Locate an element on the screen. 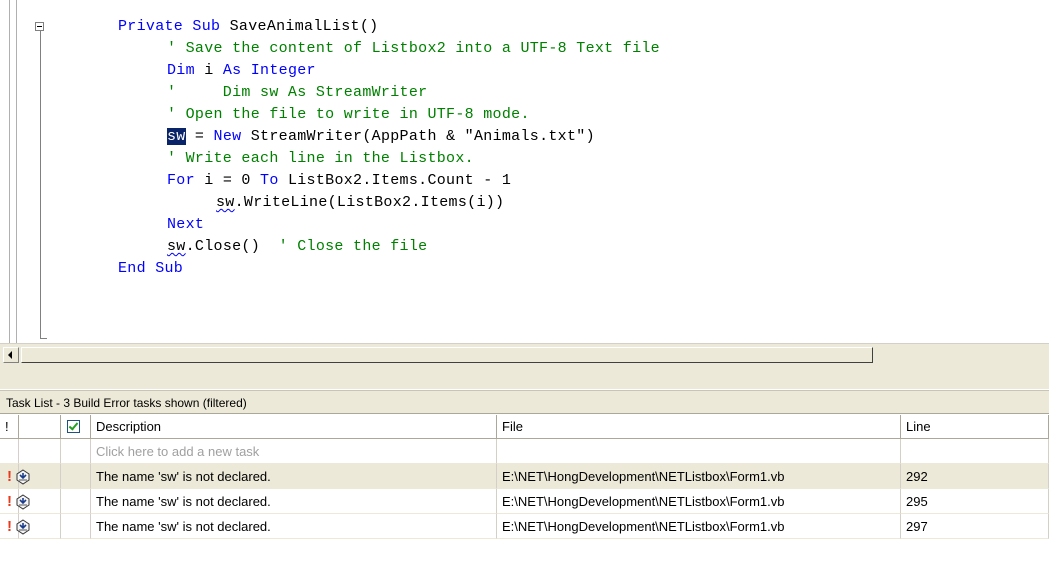 The width and height of the screenshot is (1049, 577). code-line: ' Open the file to write in UTF-8 mode. is located at coordinates (348, 115).